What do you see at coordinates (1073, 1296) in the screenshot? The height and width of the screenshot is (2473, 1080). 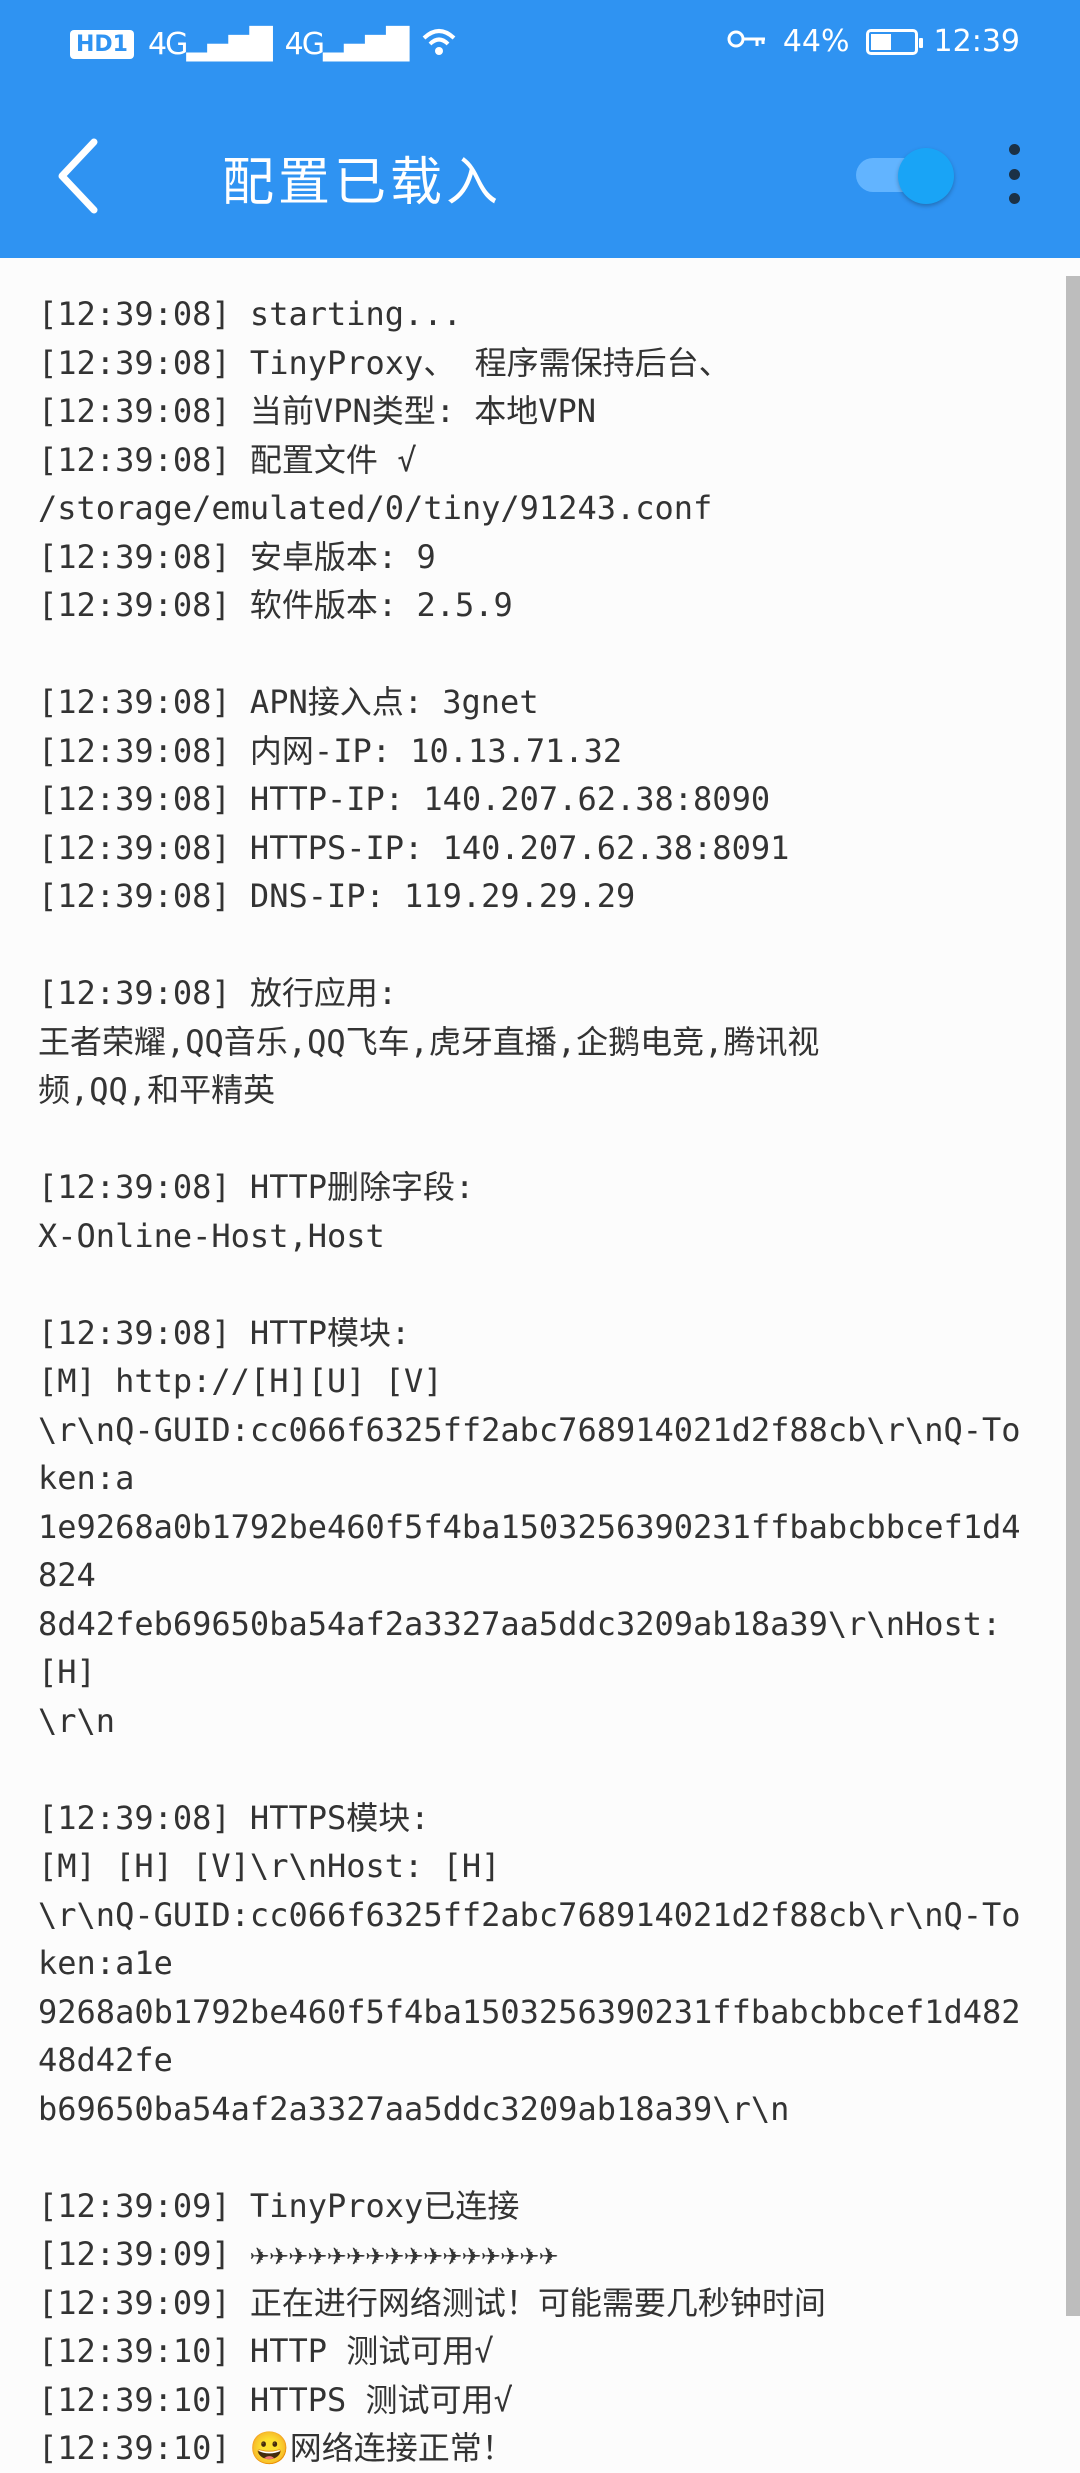 I see `scrollbar` at bounding box center [1073, 1296].